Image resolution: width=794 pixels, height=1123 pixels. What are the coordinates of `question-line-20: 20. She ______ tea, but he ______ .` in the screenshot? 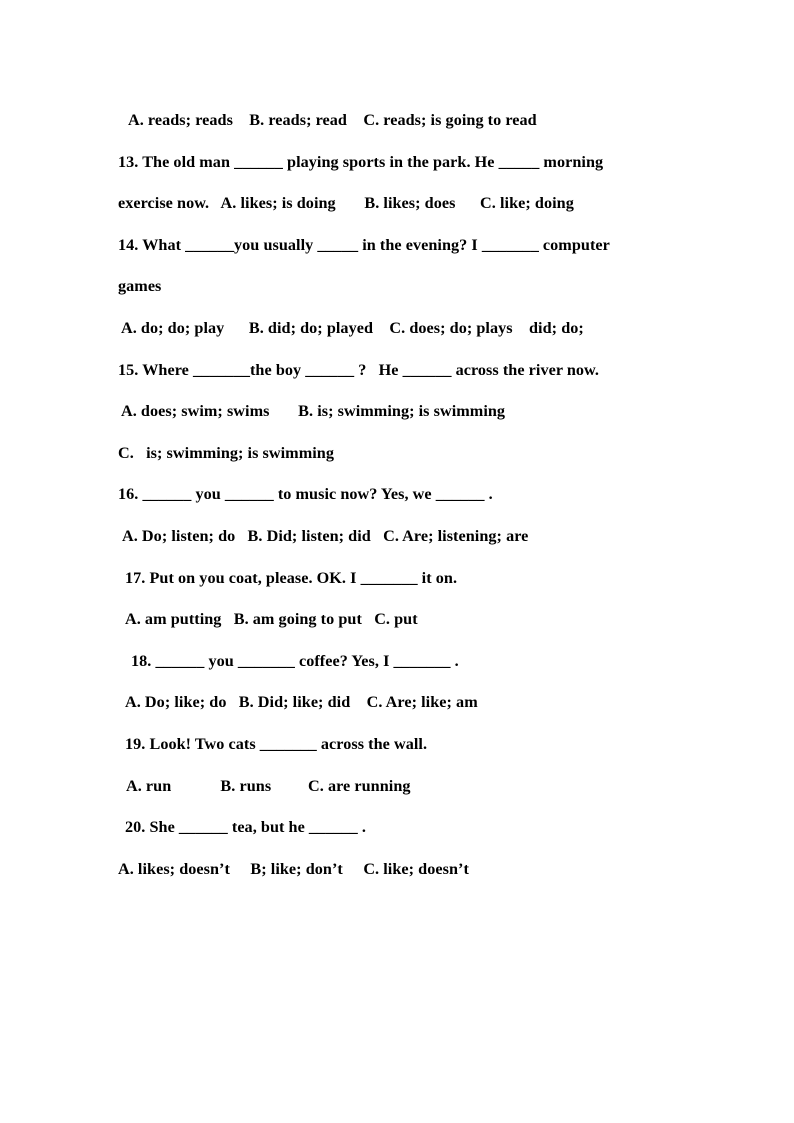 It's located at (245, 827).